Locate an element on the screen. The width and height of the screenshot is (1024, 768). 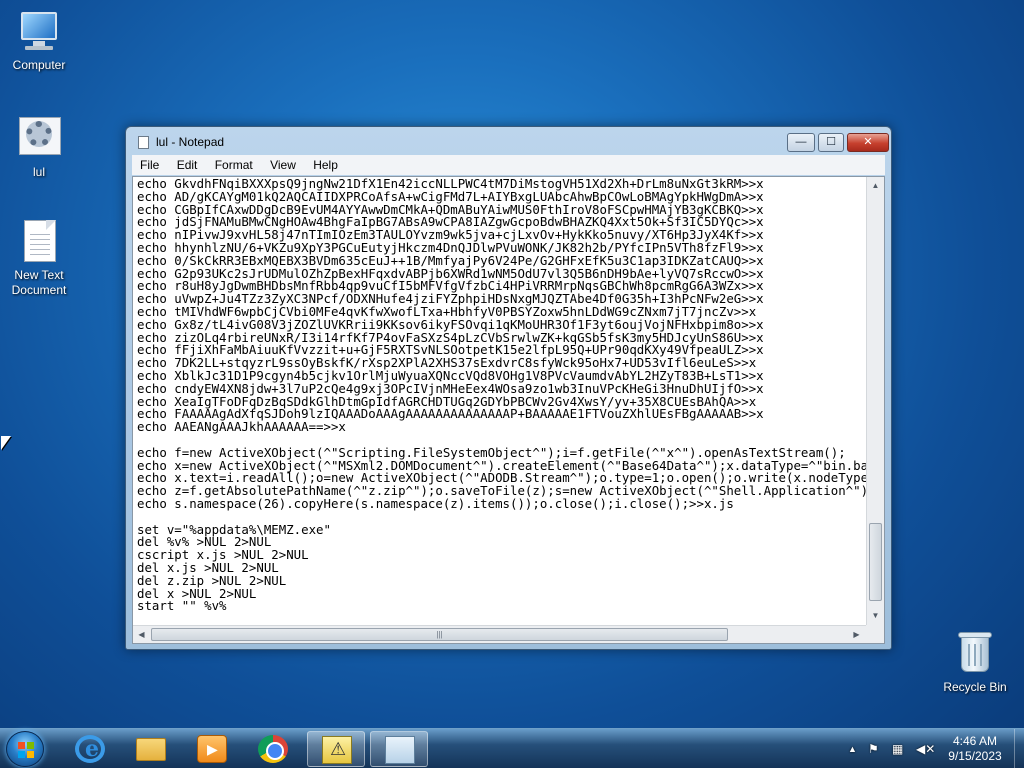
windows-logo-icon is located at coordinates (26, 750).